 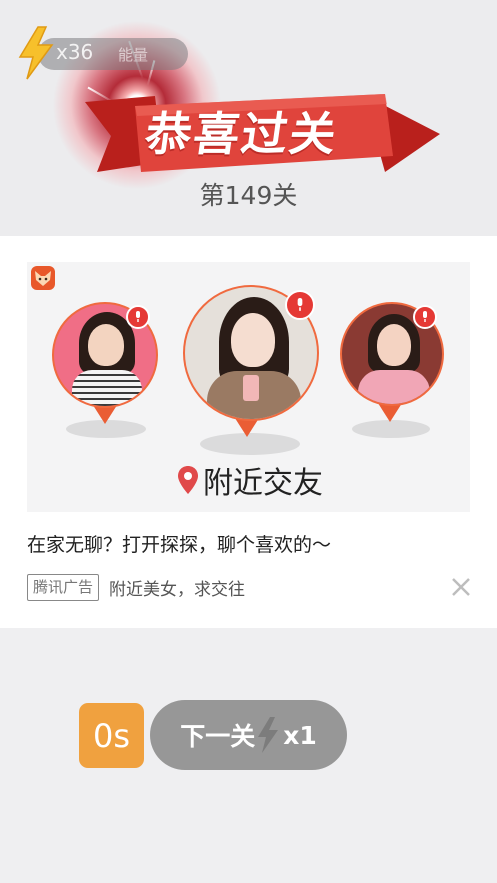 I want to click on location-pin-icon, so click(x=188, y=480).